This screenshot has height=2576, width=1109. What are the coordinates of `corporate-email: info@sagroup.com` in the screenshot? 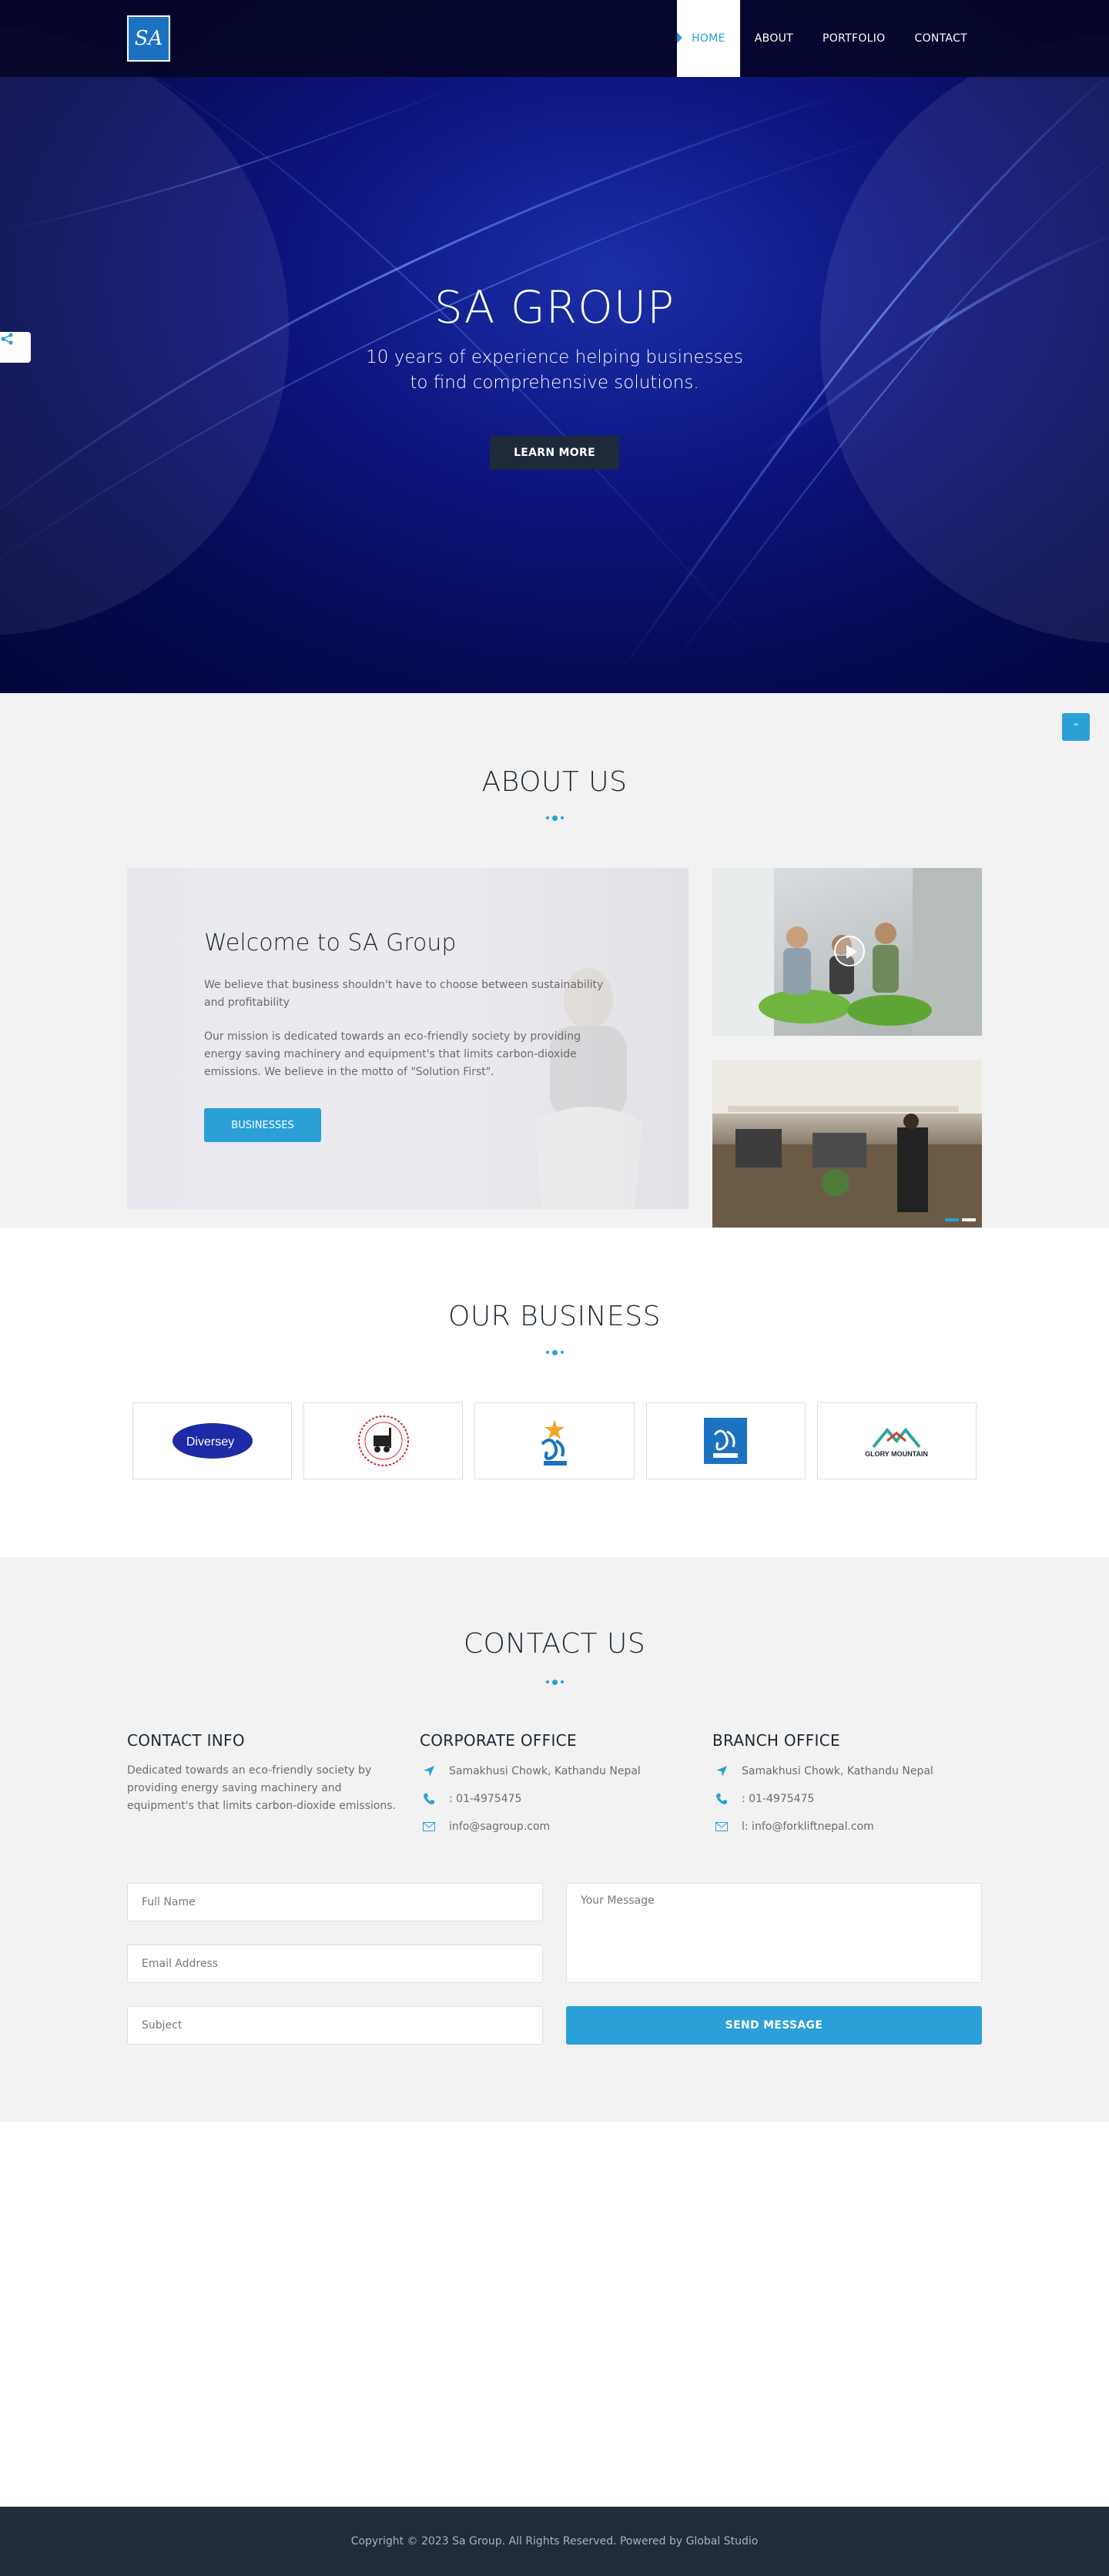 It's located at (485, 1827).